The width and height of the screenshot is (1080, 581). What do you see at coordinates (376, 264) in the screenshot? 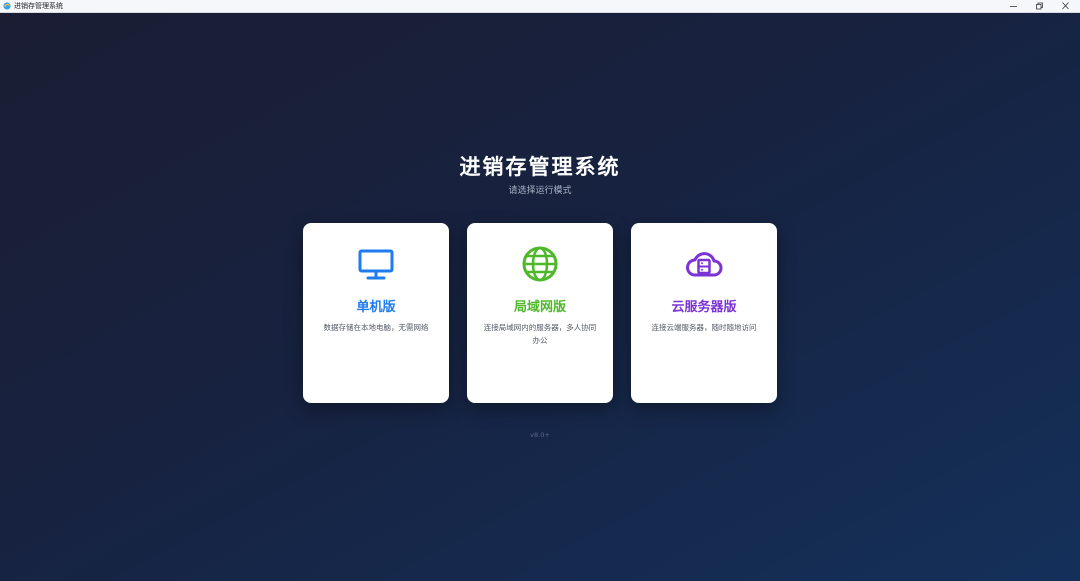
I see `monitor-icon` at bounding box center [376, 264].